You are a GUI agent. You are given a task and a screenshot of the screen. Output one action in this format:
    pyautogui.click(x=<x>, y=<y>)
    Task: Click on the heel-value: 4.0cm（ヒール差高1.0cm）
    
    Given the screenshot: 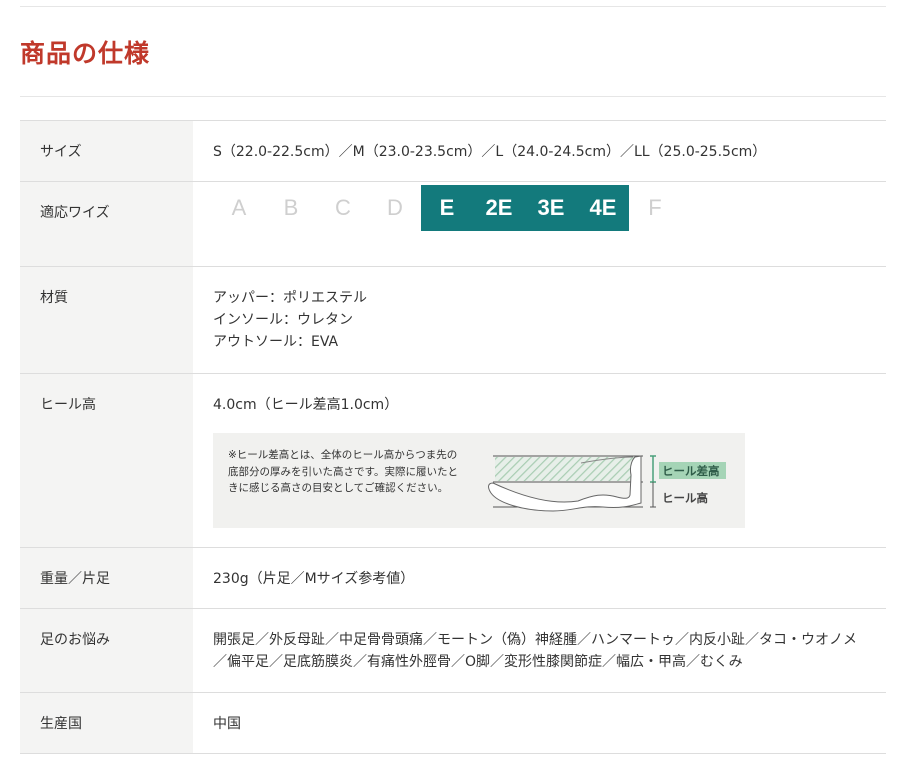 What is the action you would take?
    pyautogui.click(x=306, y=405)
    